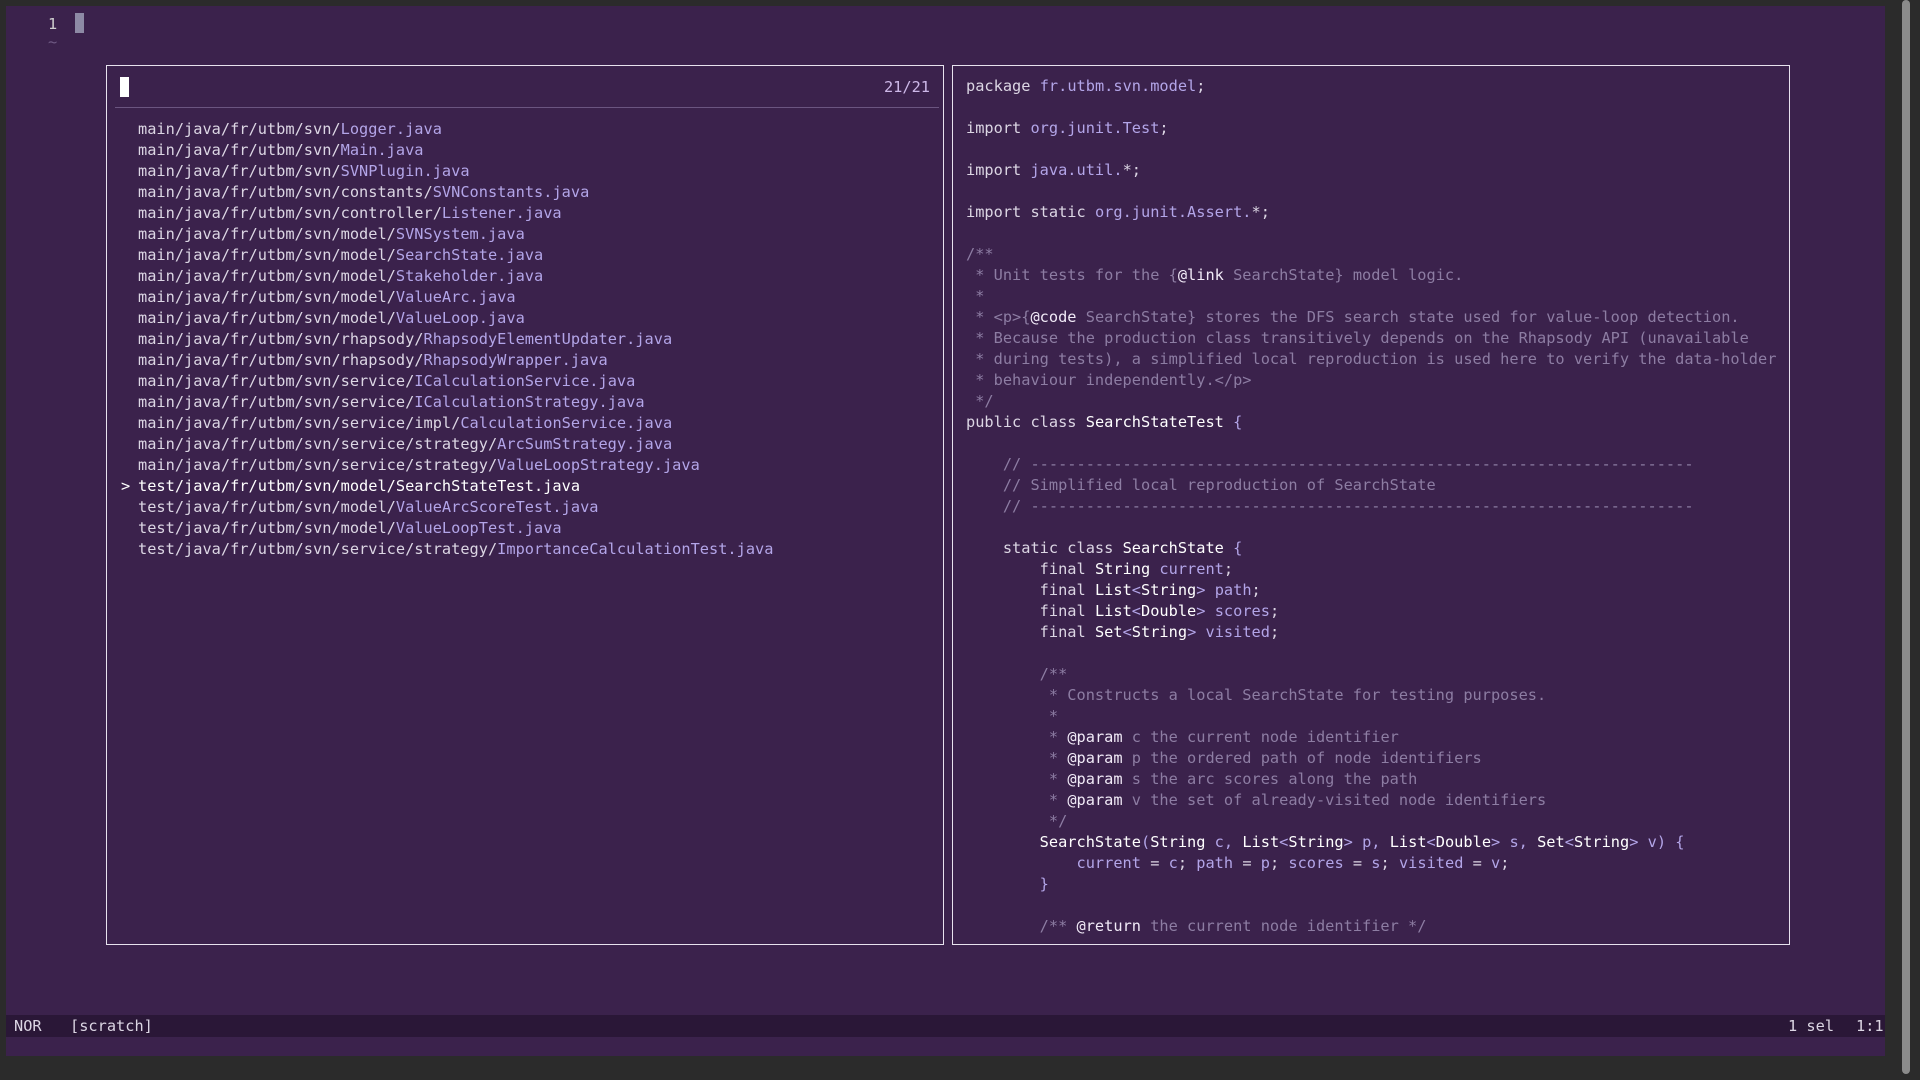 This screenshot has width=1920, height=1080. What do you see at coordinates (1026, 422) in the screenshot?
I see `code-token: public class` at bounding box center [1026, 422].